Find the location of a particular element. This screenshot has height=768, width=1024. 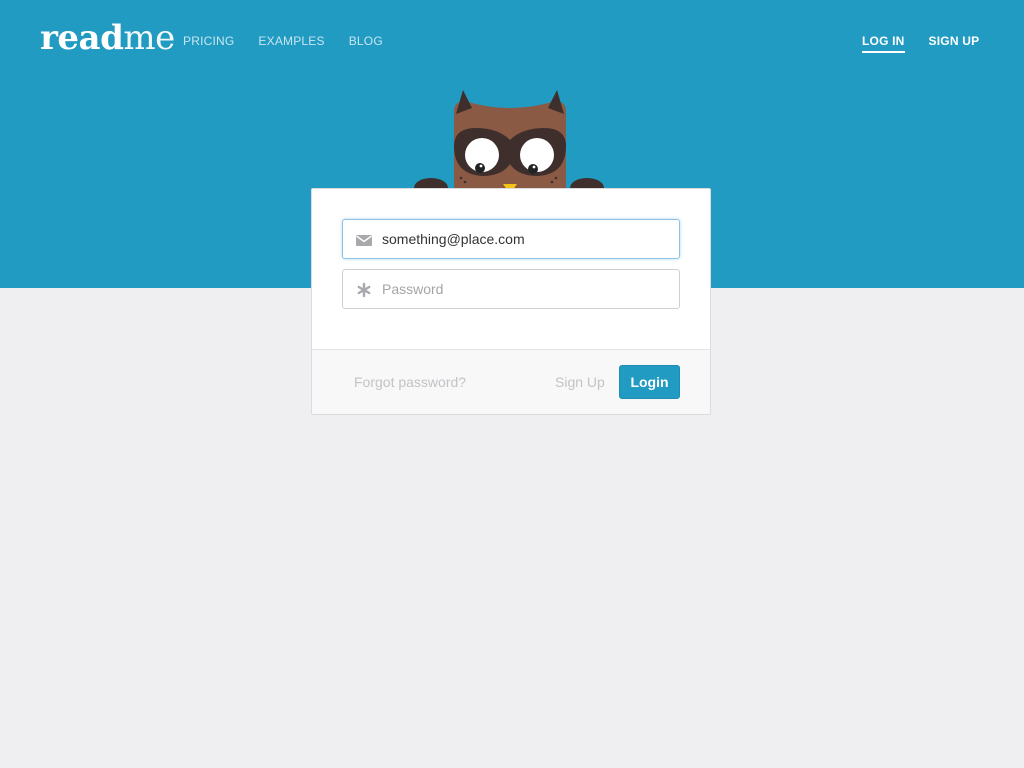

logo-light-part: me is located at coordinates (149, 38).